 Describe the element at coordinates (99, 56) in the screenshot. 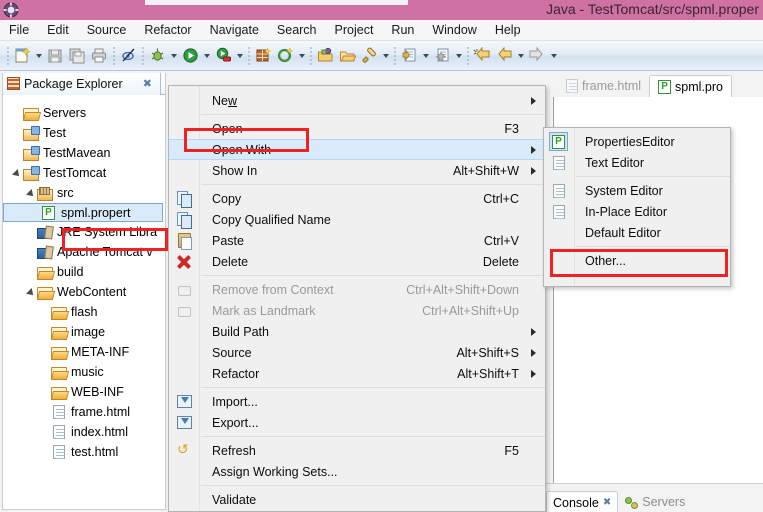

I see `print-icon` at that location.